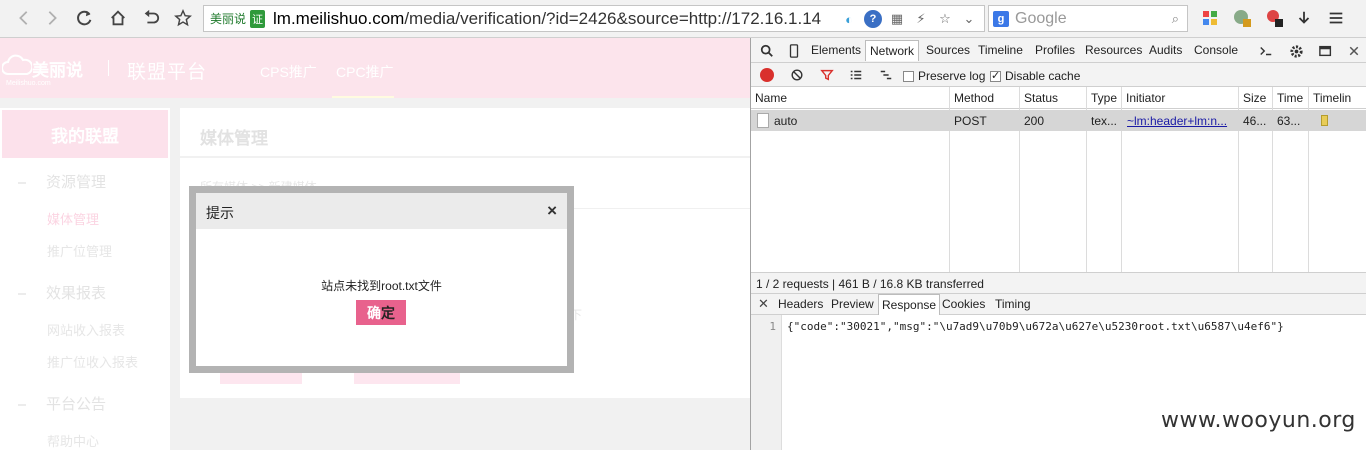 The image size is (1366, 450). Describe the element at coordinates (873, 19) in the screenshot. I see `help-icon: ?` at that location.